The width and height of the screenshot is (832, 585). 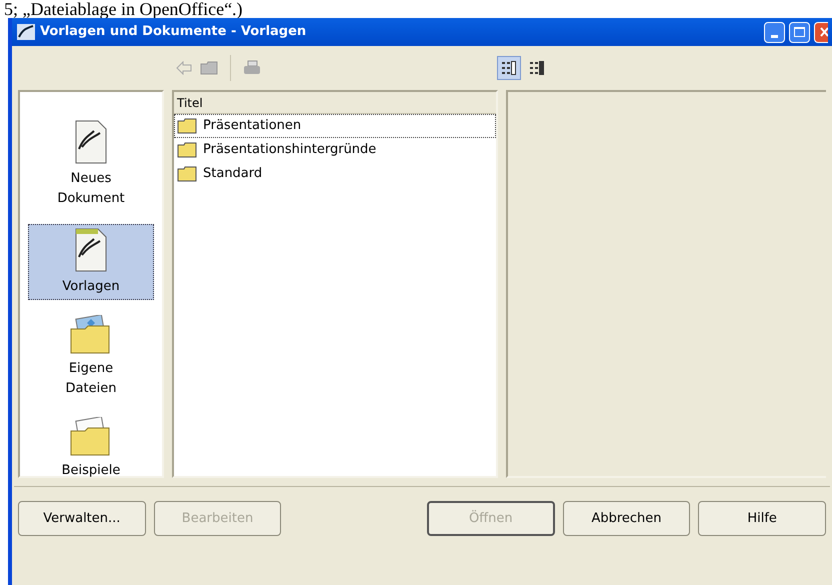 What do you see at coordinates (537, 68) in the screenshot?
I see `preview-view-icon` at bounding box center [537, 68].